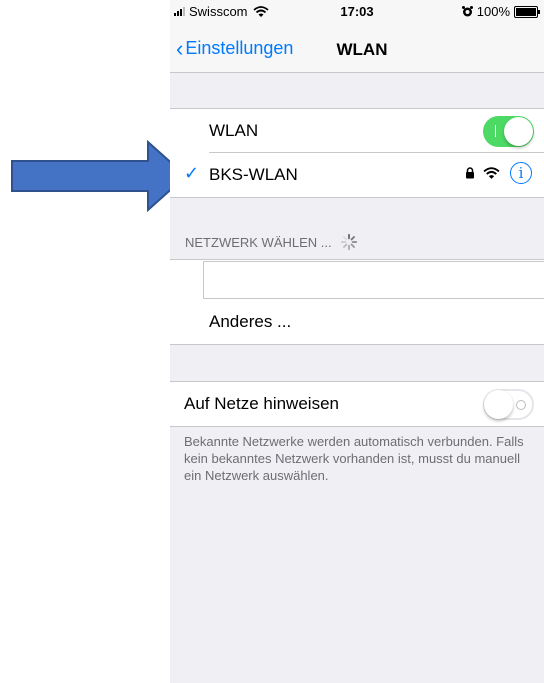 The width and height of the screenshot is (544, 683). What do you see at coordinates (470, 173) in the screenshot?
I see `lock-icon` at bounding box center [470, 173].